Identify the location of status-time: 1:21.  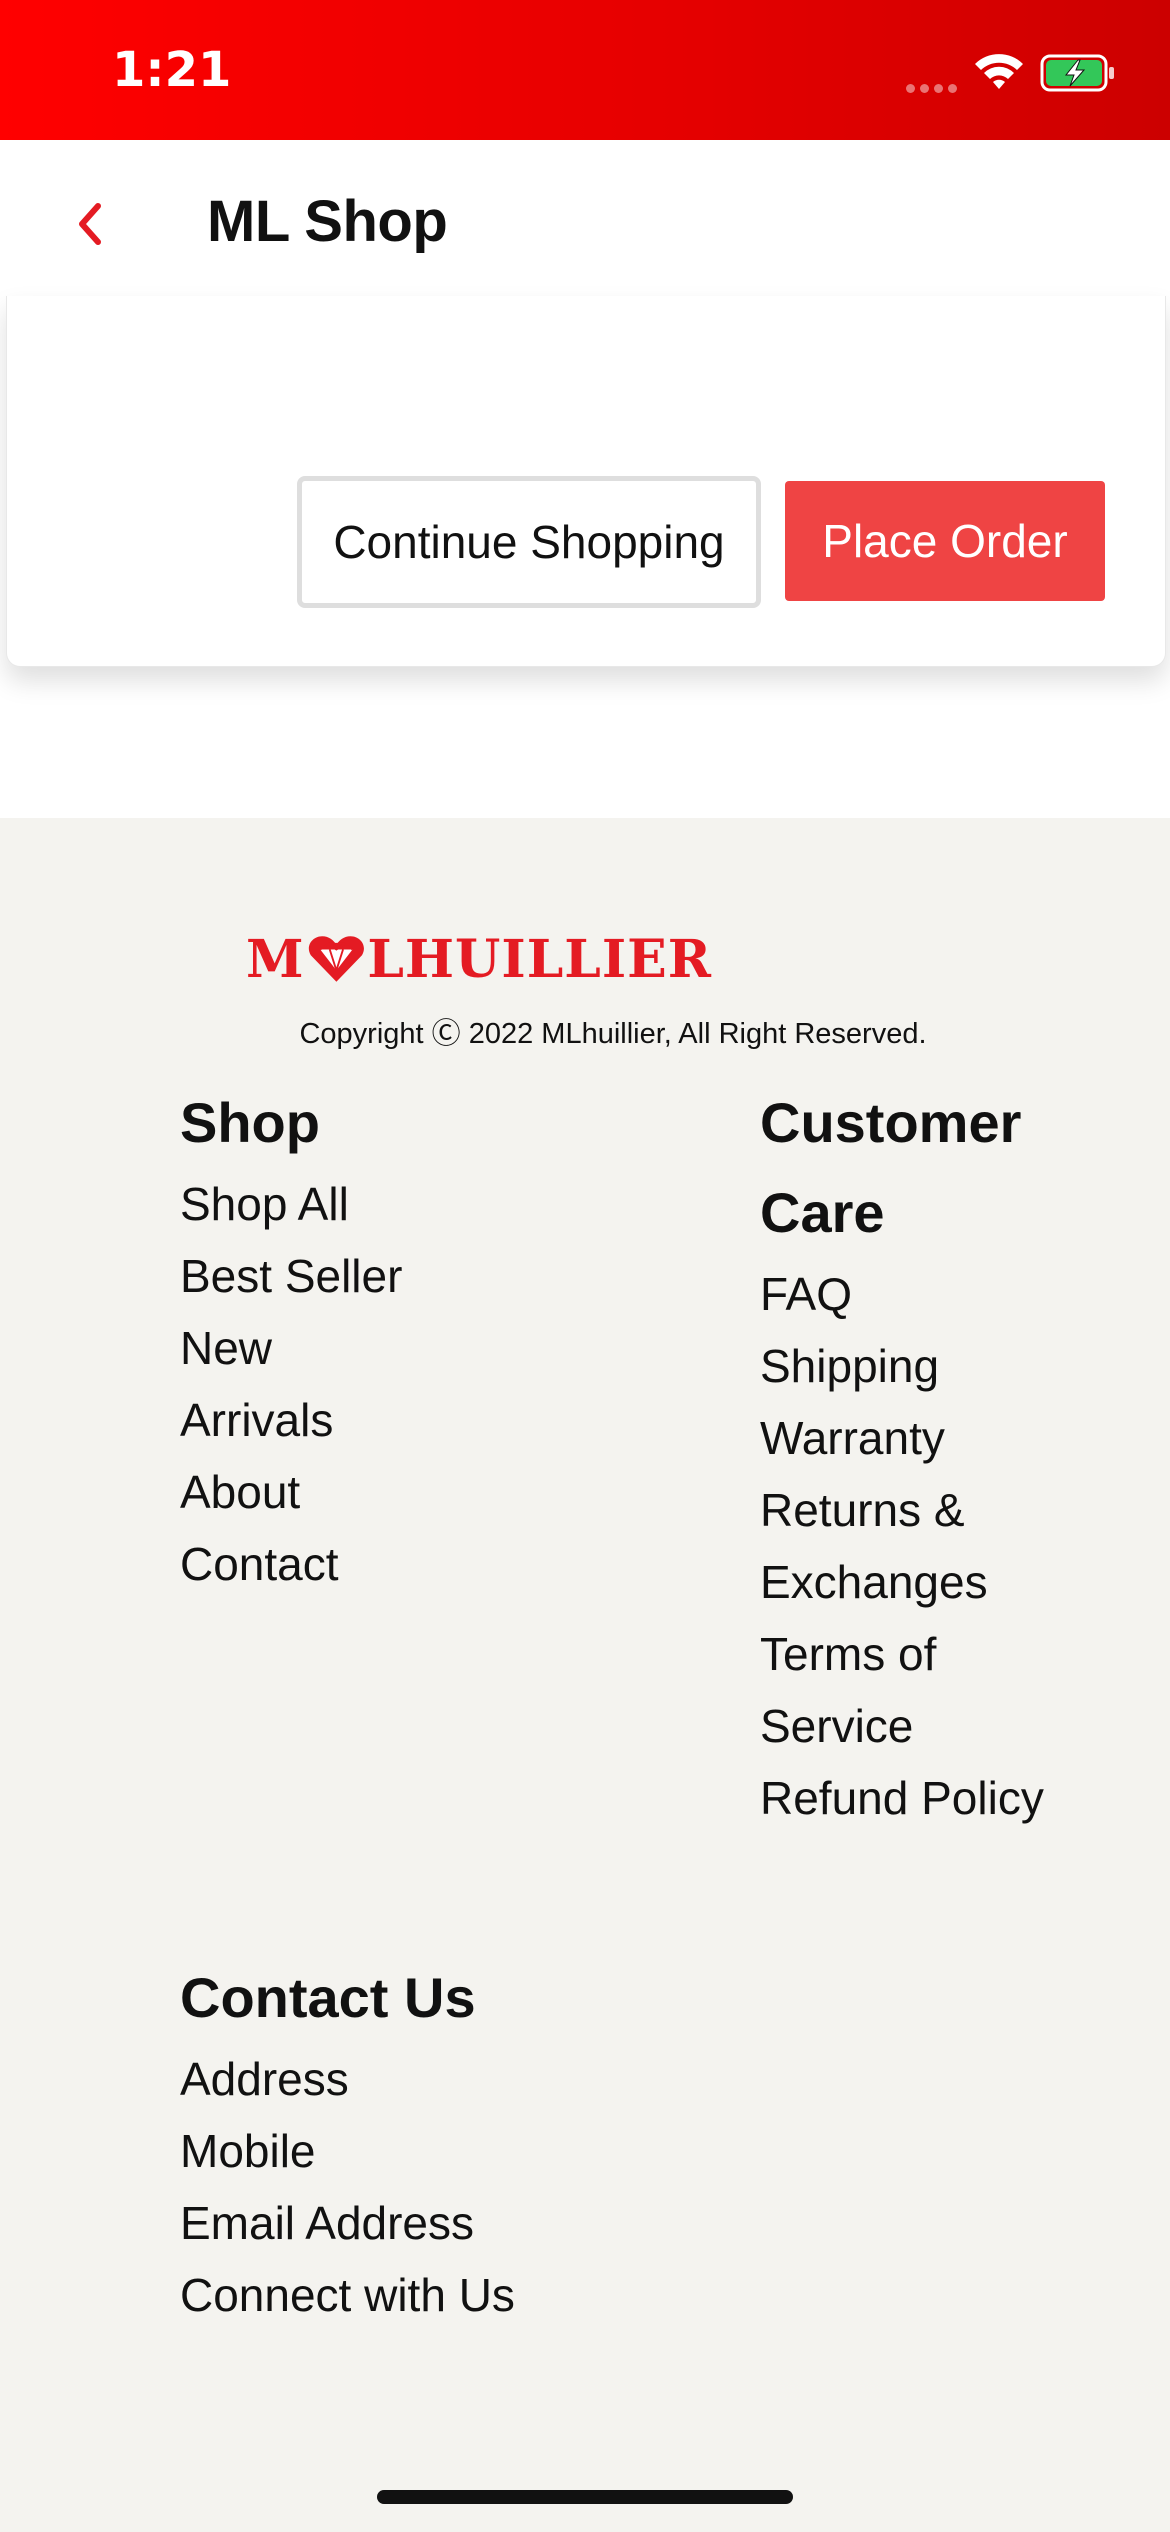
(172, 70).